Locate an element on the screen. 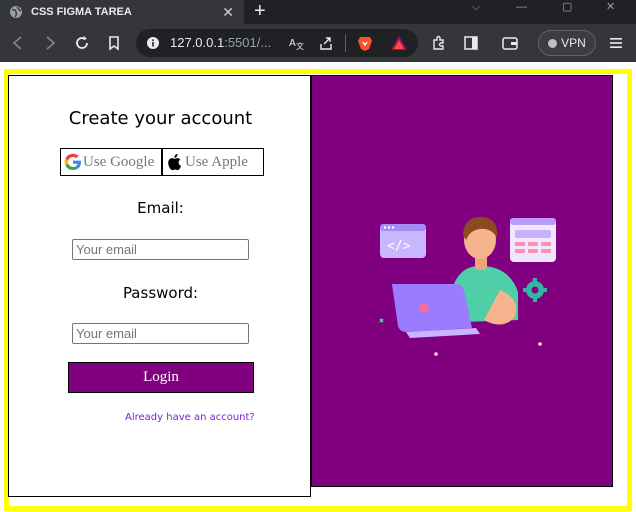  translate-icon: A文 is located at coordinates (296, 43).